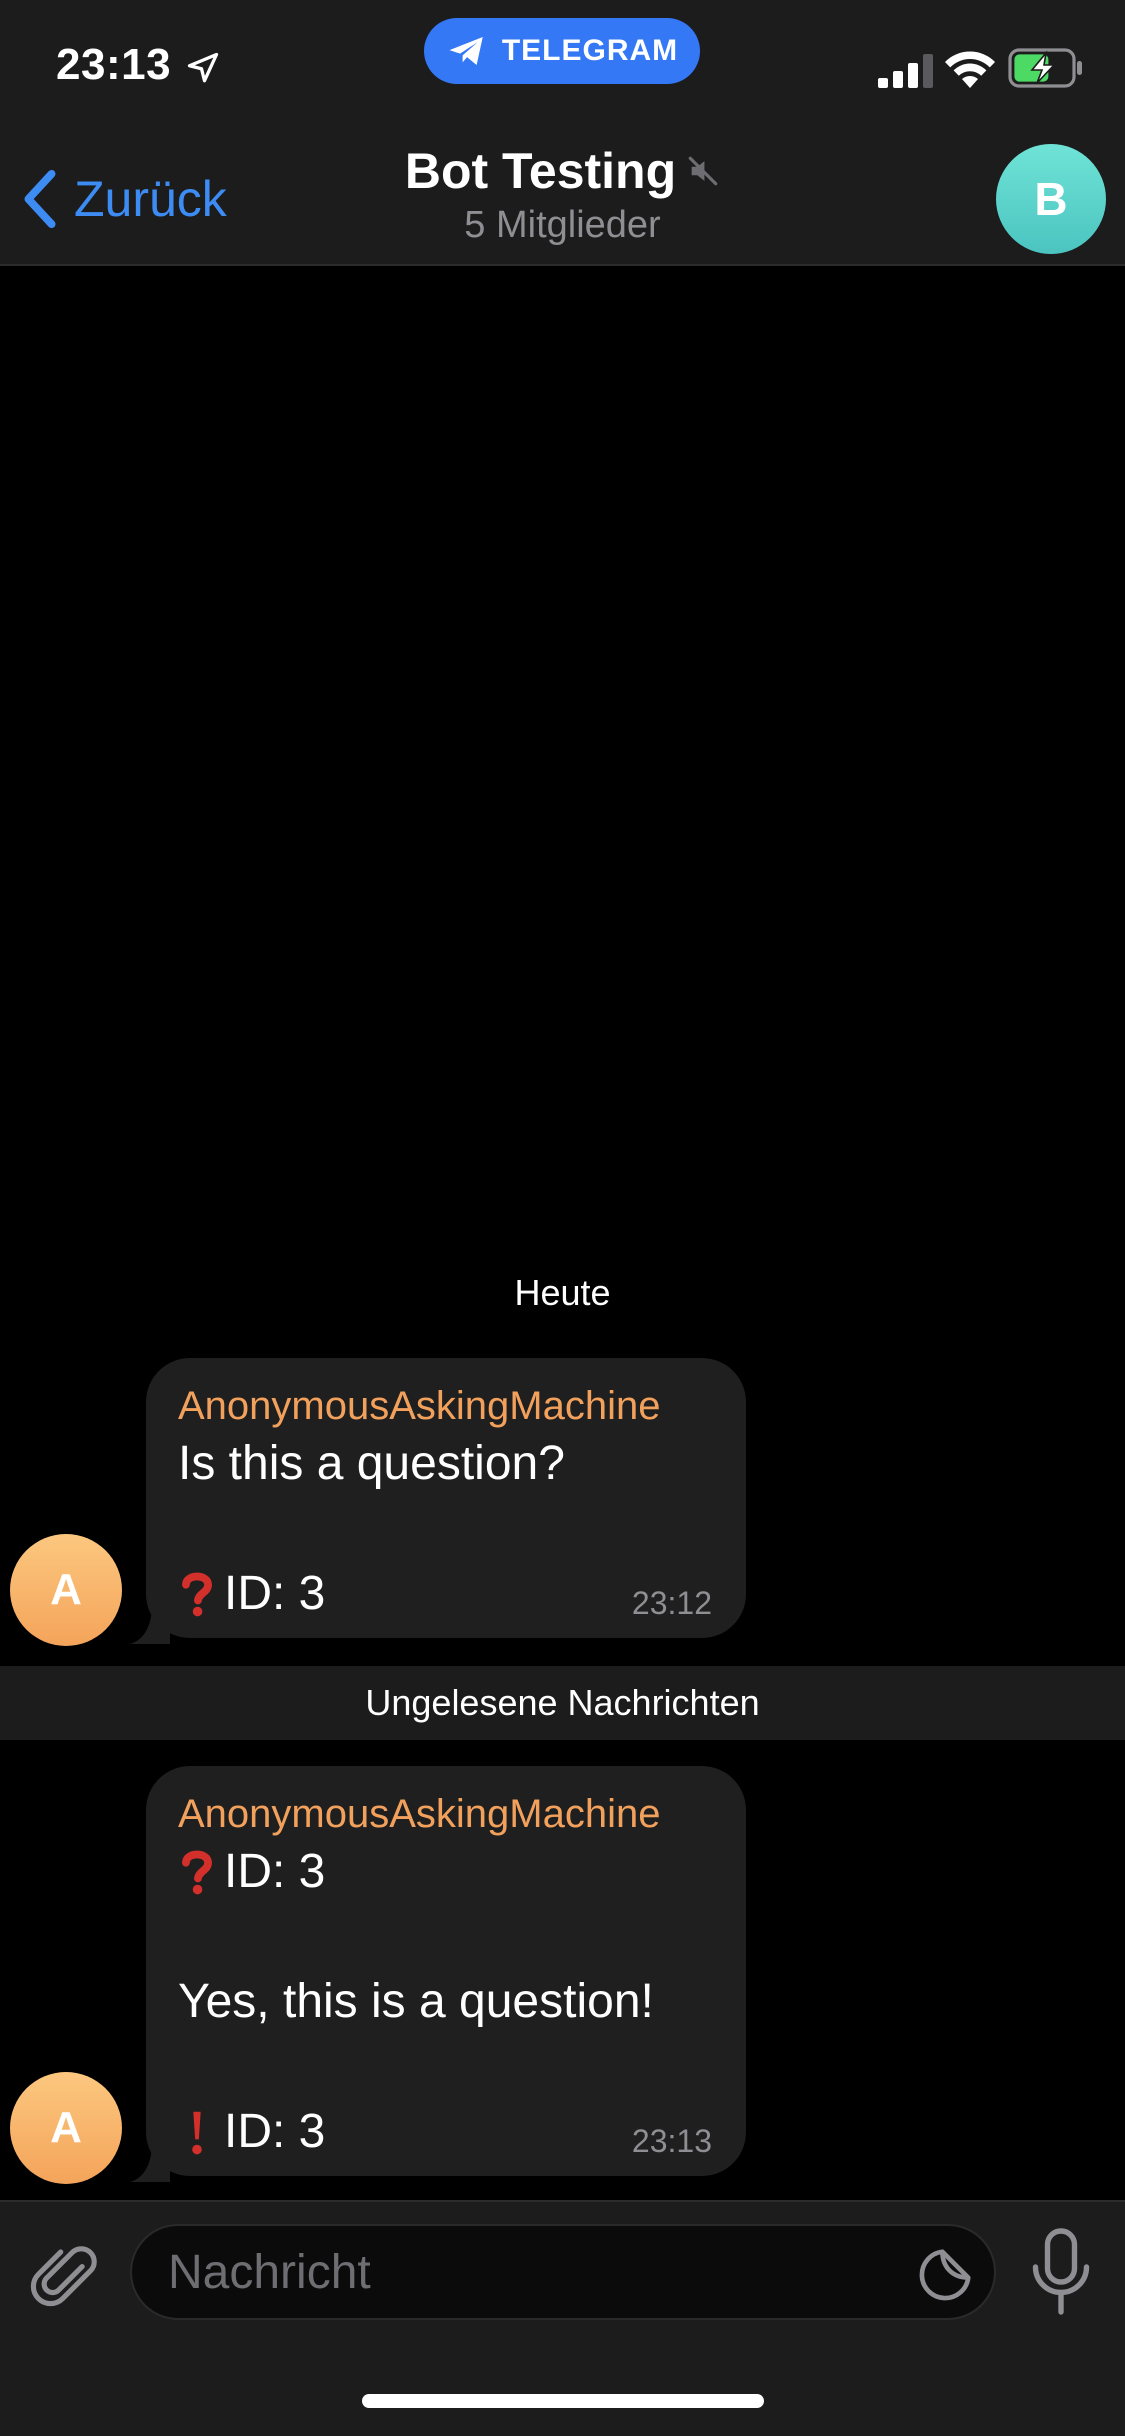  What do you see at coordinates (1045, 68) in the screenshot?
I see `battery-charging-icon` at bounding box center [1045, 68].